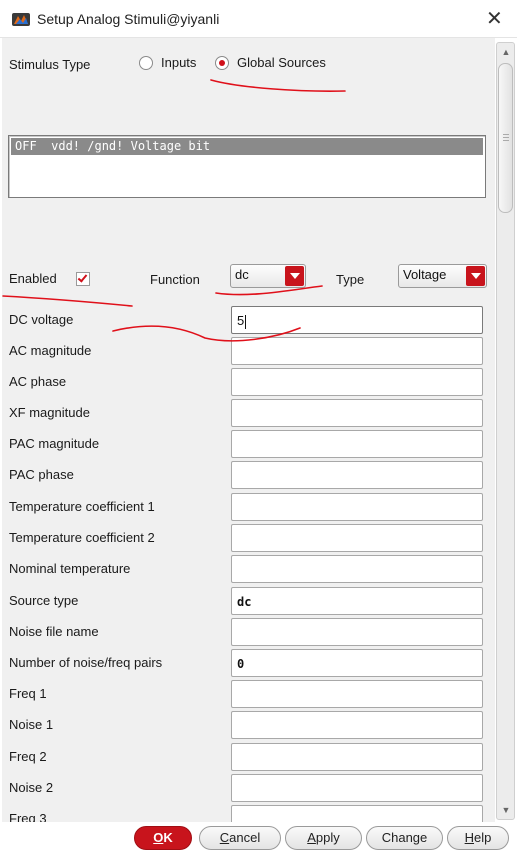  What do you see at coordinates (50, 350) in the screenshot?
I see `field-label: AC magnitude` at bounding box center [50, 350].